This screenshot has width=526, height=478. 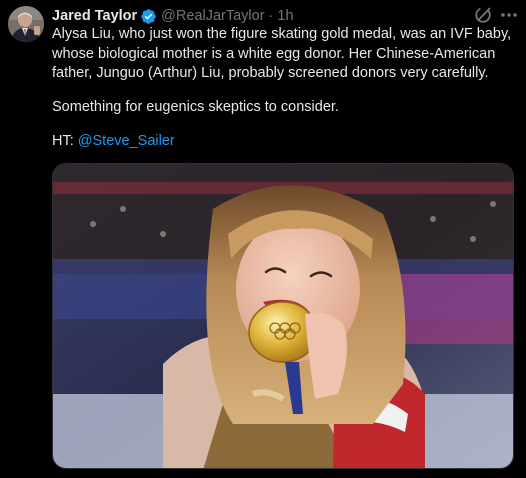 What do you see at coordinates (212, 16) in the screenshot?
I see `author-handle: @RealJarTaylor` at bounding box center [212, 16].